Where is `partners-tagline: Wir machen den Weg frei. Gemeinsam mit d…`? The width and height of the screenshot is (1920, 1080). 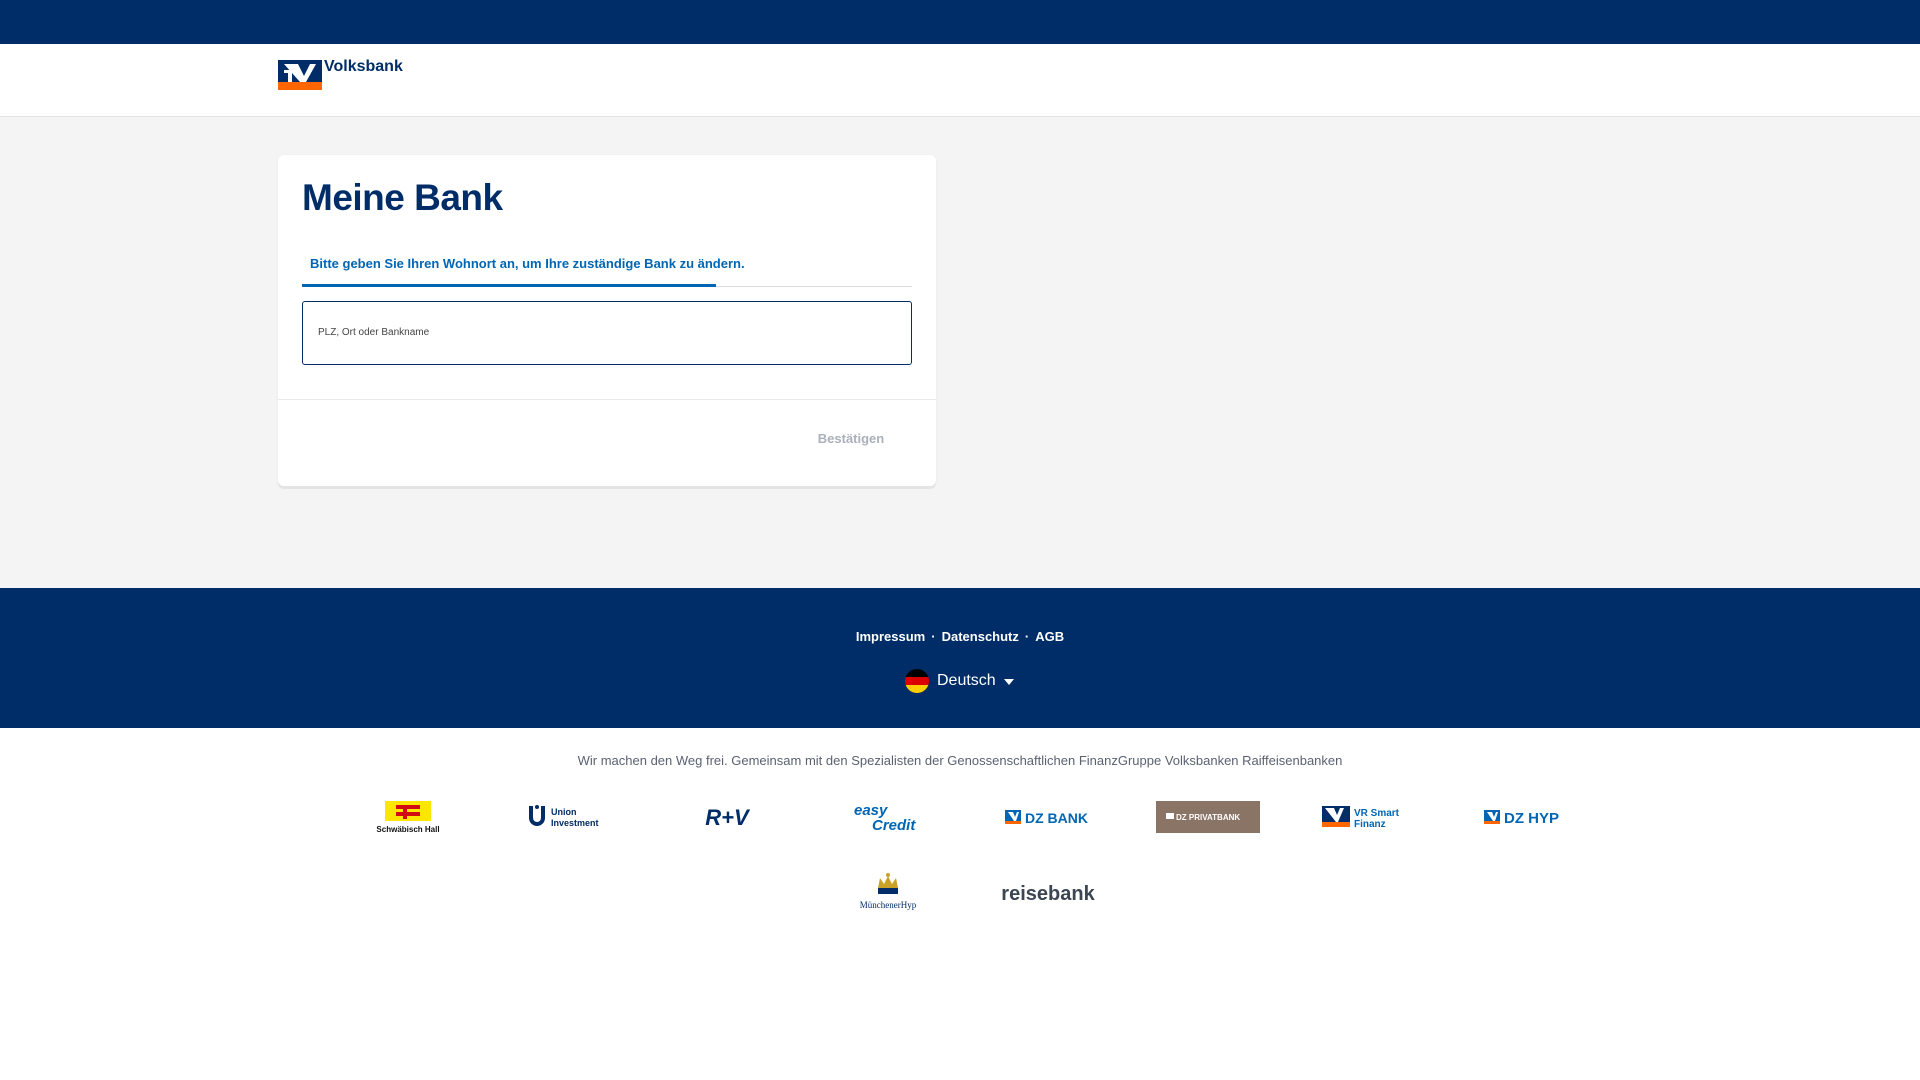
partners-tagline: Wir machen den Weg frei. Gemeinsam mit d… is located at coordinates (960, 760).